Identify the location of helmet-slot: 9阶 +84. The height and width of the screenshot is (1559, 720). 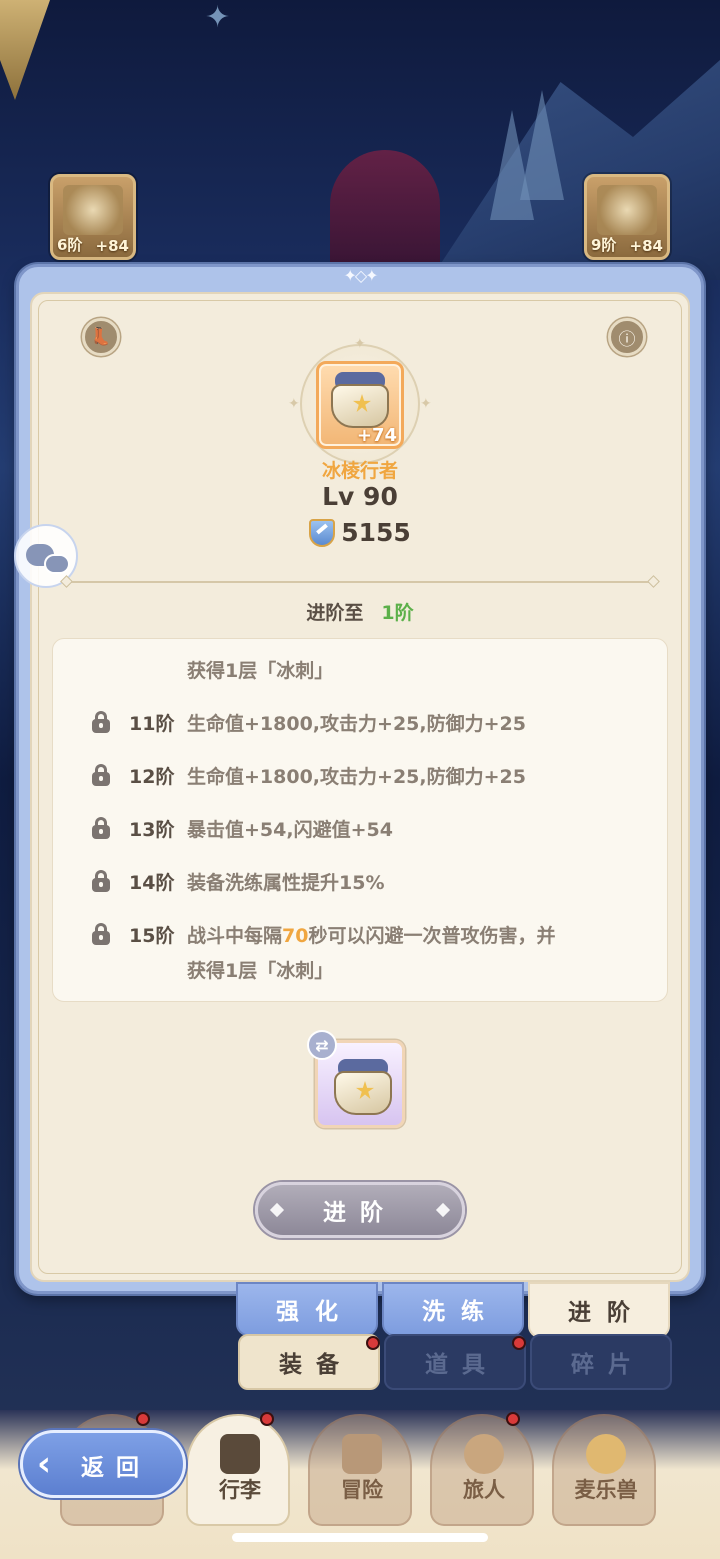
(627, 217).